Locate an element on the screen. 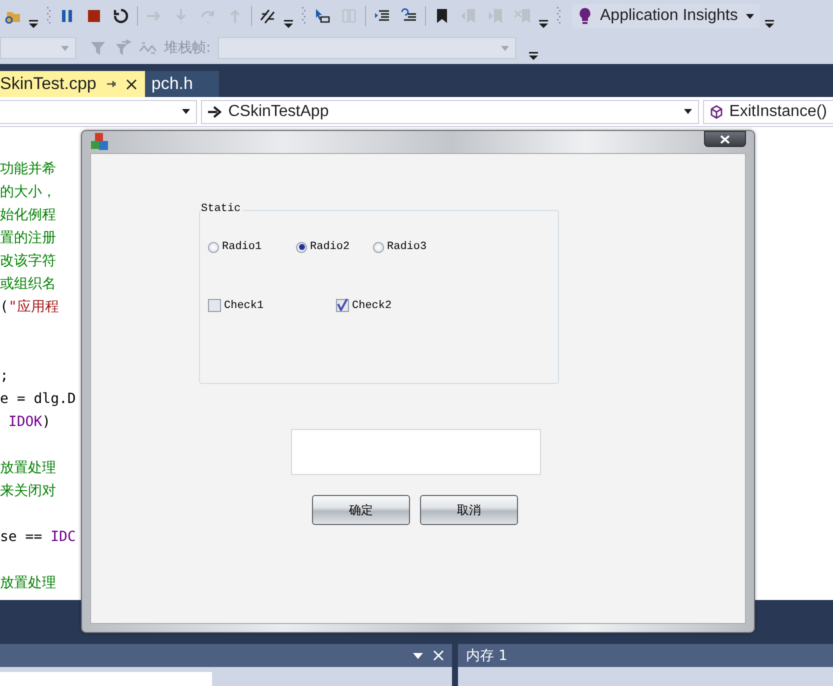 The width and height of the screenshot is (833, 686). pin-icon is located at coordinates (111, 84).